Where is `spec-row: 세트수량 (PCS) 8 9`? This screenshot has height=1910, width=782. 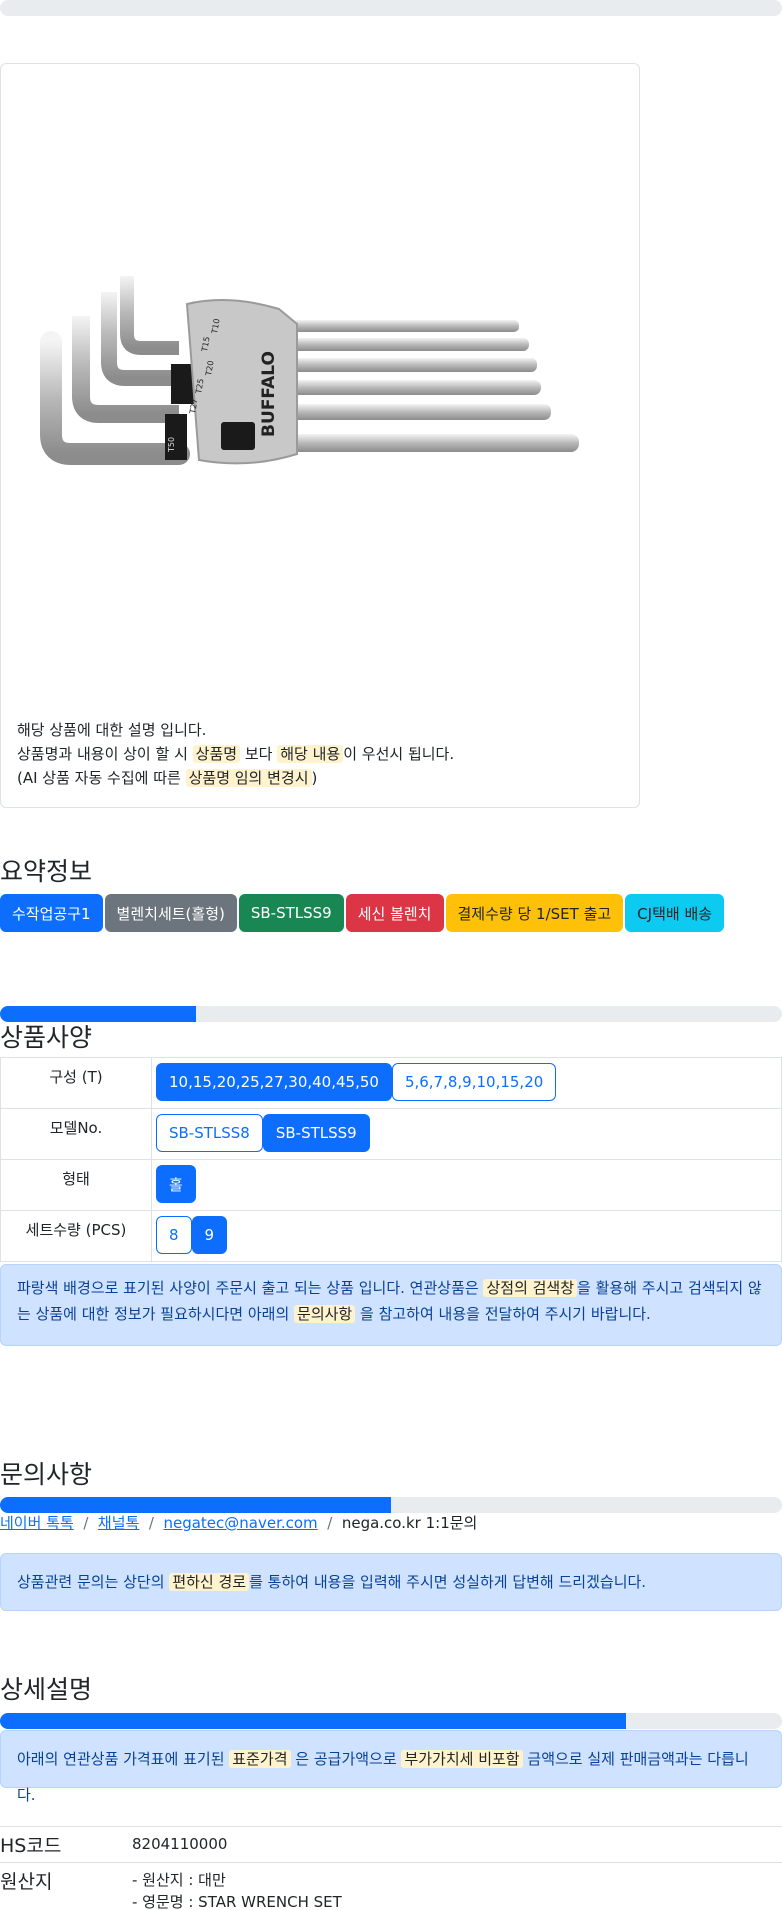
spec-row: 세트수량 (PCS) 8 9 is located at coordinates (391, 1236).